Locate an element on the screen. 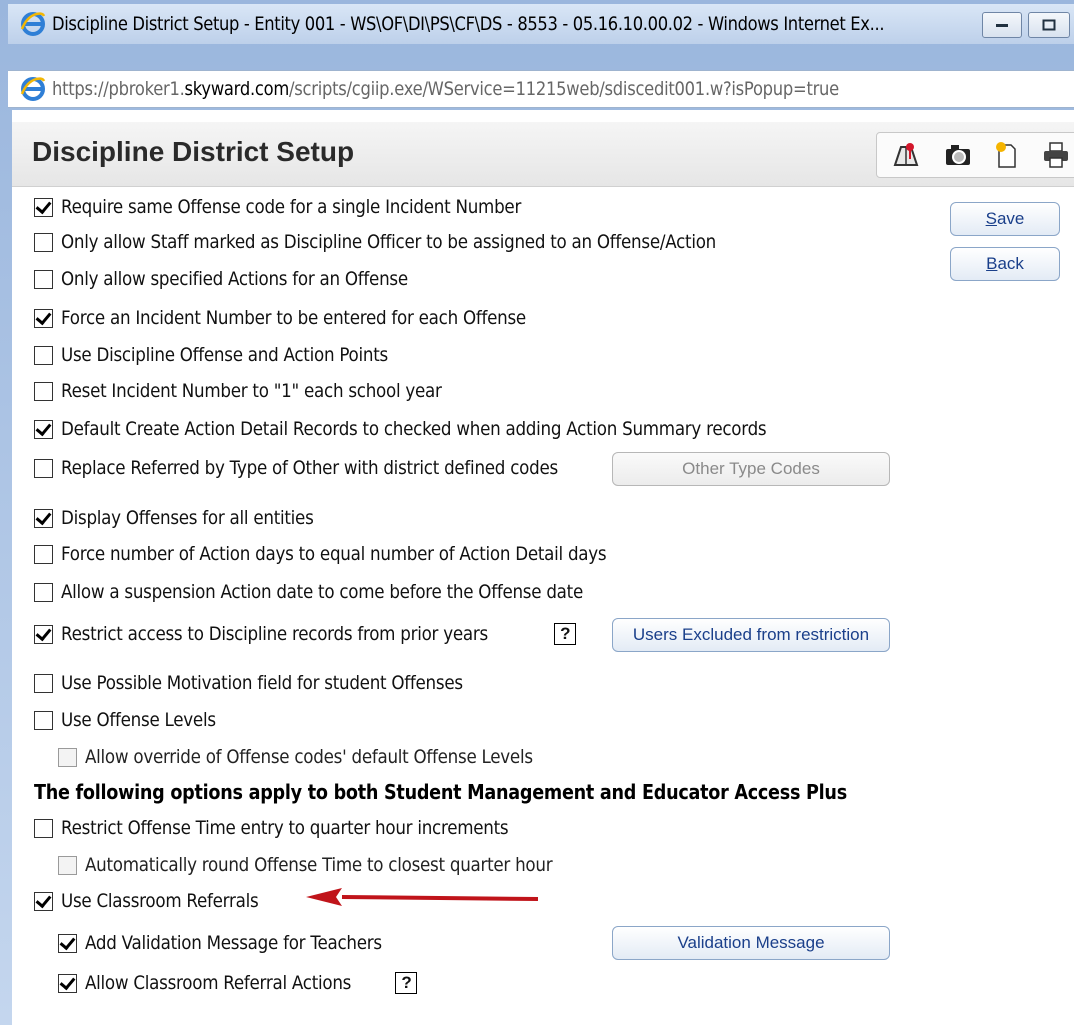 The width and height of the screenshot is (1074, 1025). option-row: Use Classroom Referrals is located at coordinates (159, 901).